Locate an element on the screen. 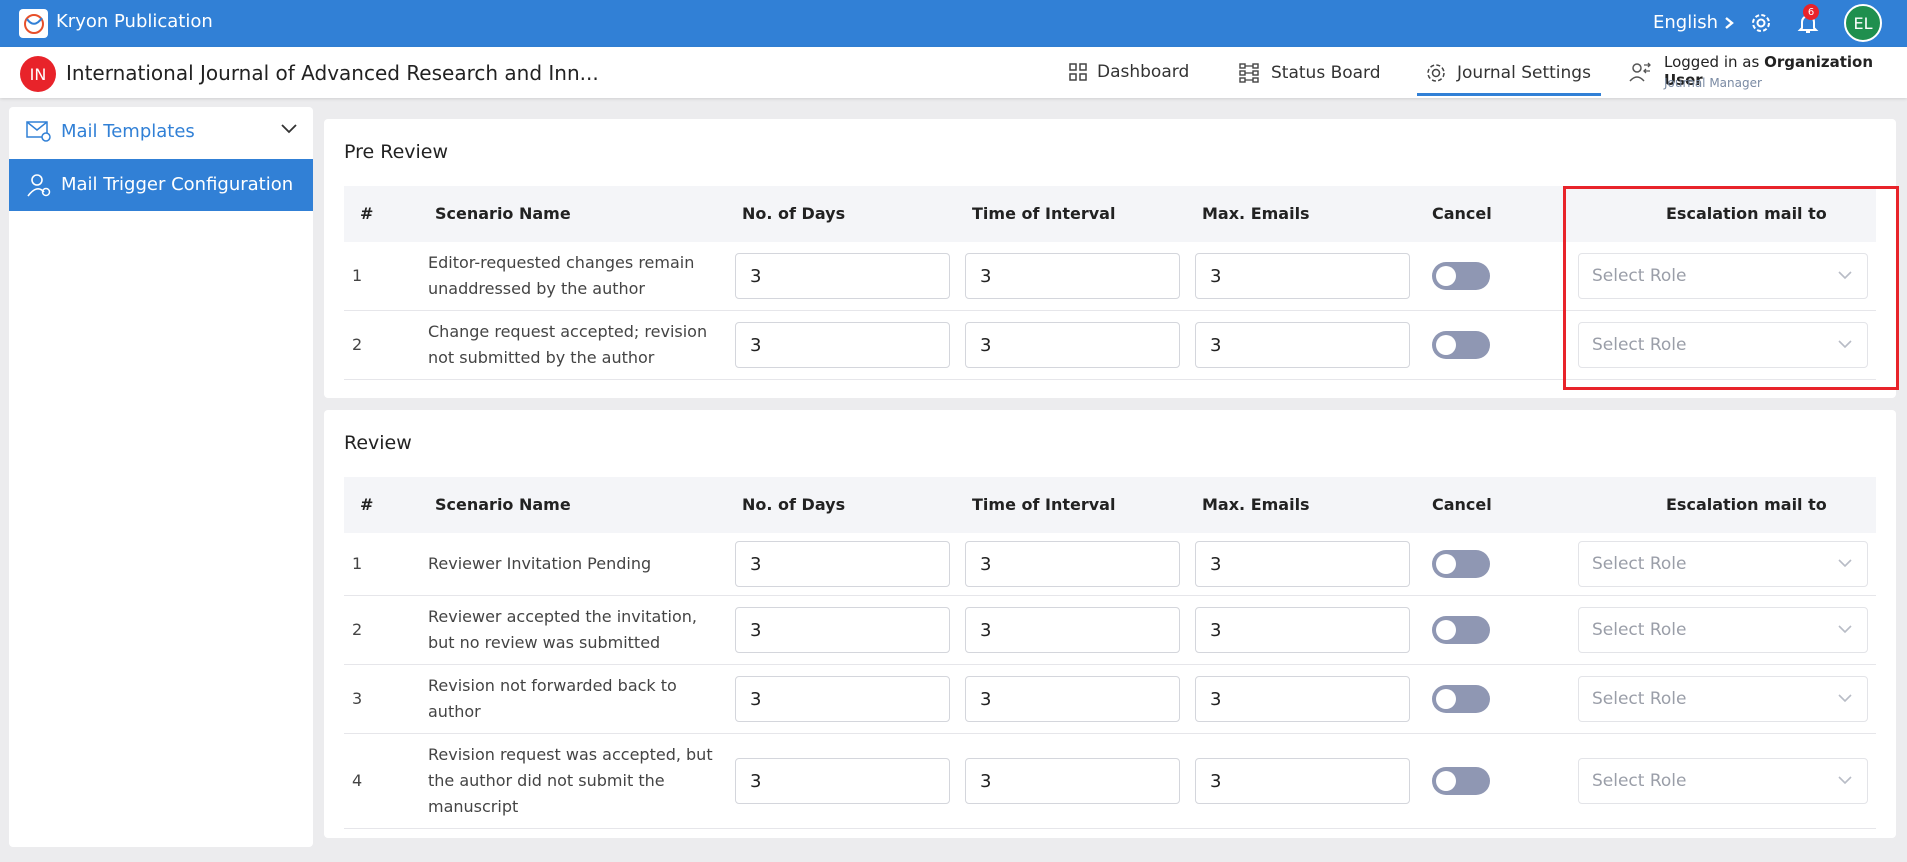  language-selector: English is located at coordinates (1693, 22).